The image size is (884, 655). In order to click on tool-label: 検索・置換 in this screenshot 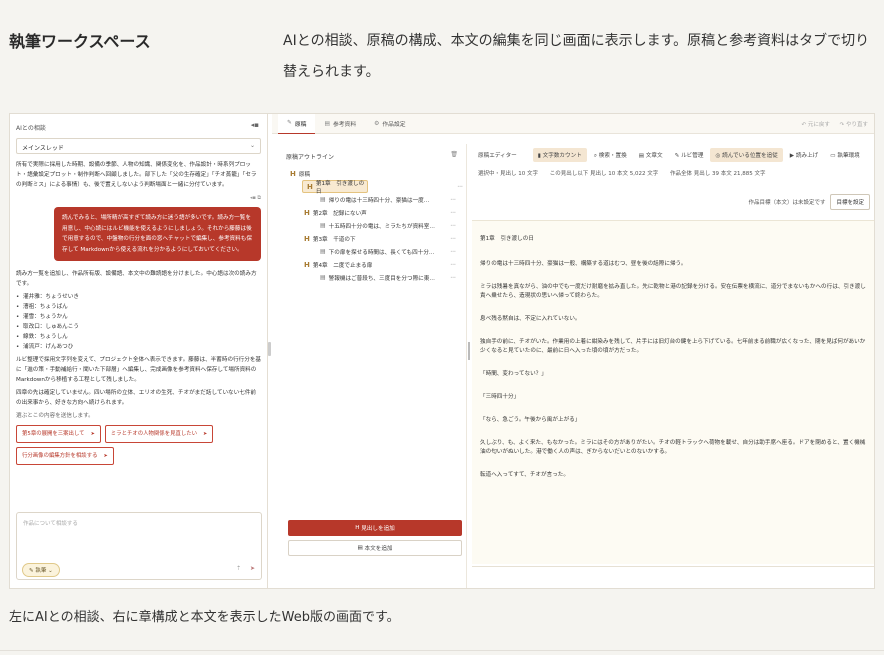, I will do `click(612, 155)`.